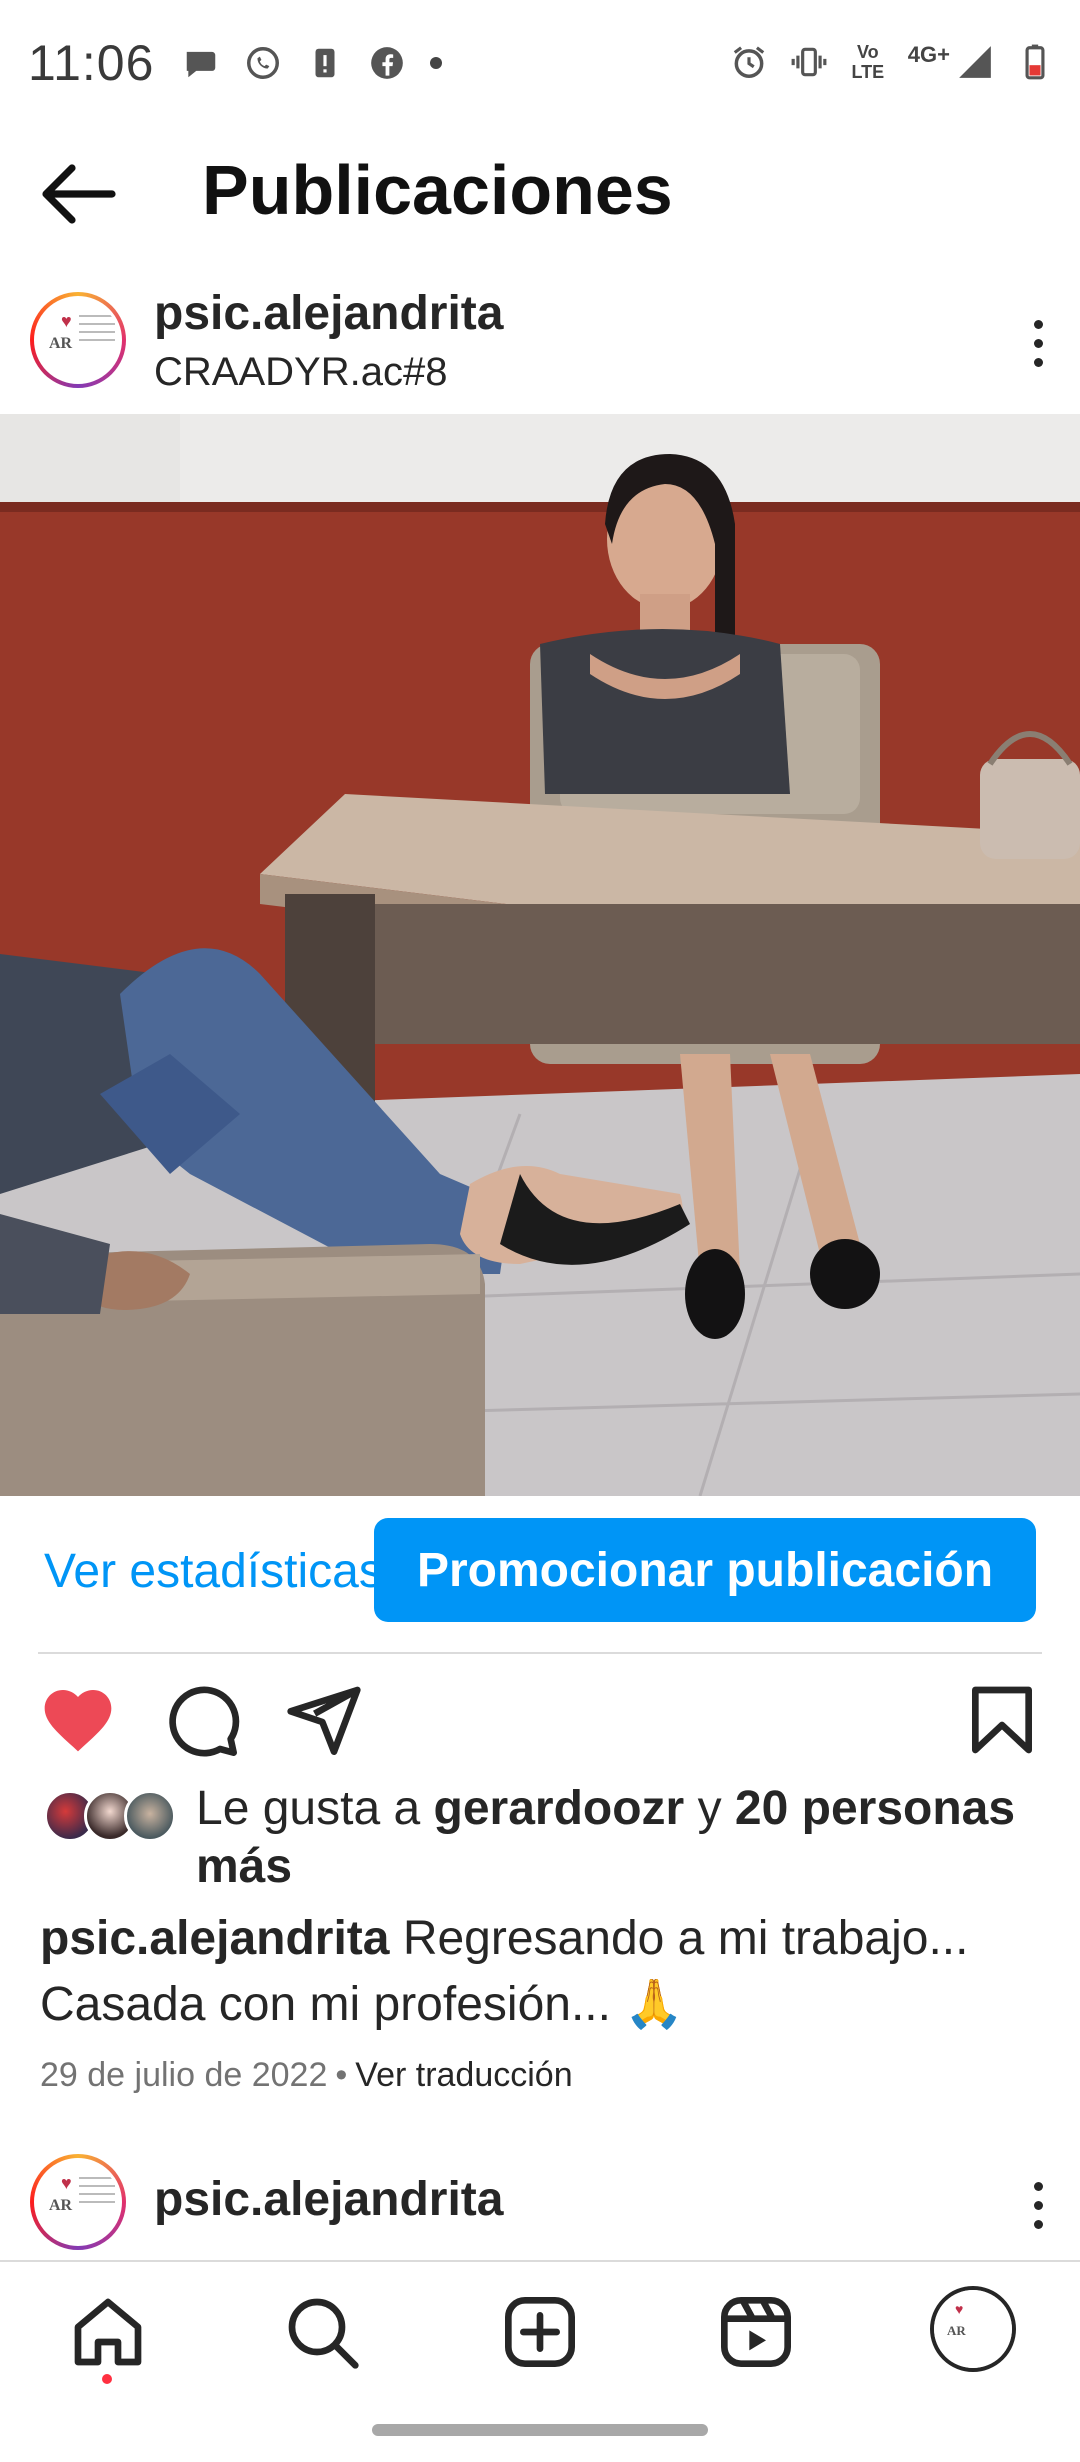 This screenshot has width=1080, height=2462. Describe the element at coordinates (463, 2075) in the screenshot. I see `see-translation-link: Ver traducción` at that location.